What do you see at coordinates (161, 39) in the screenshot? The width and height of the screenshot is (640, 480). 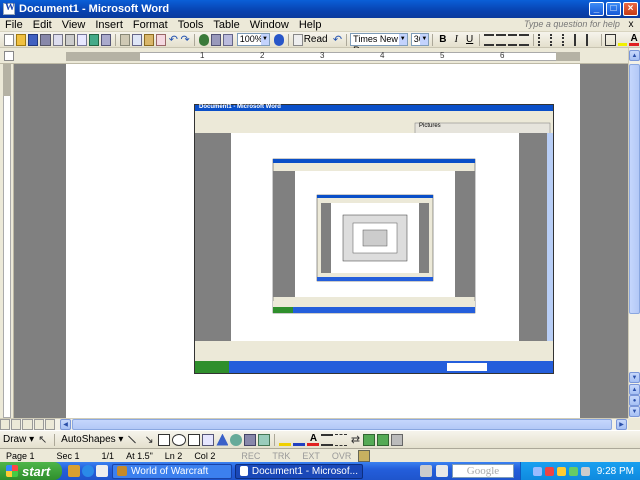 I see `format-painter-icon` at bounding box center [161, 39].